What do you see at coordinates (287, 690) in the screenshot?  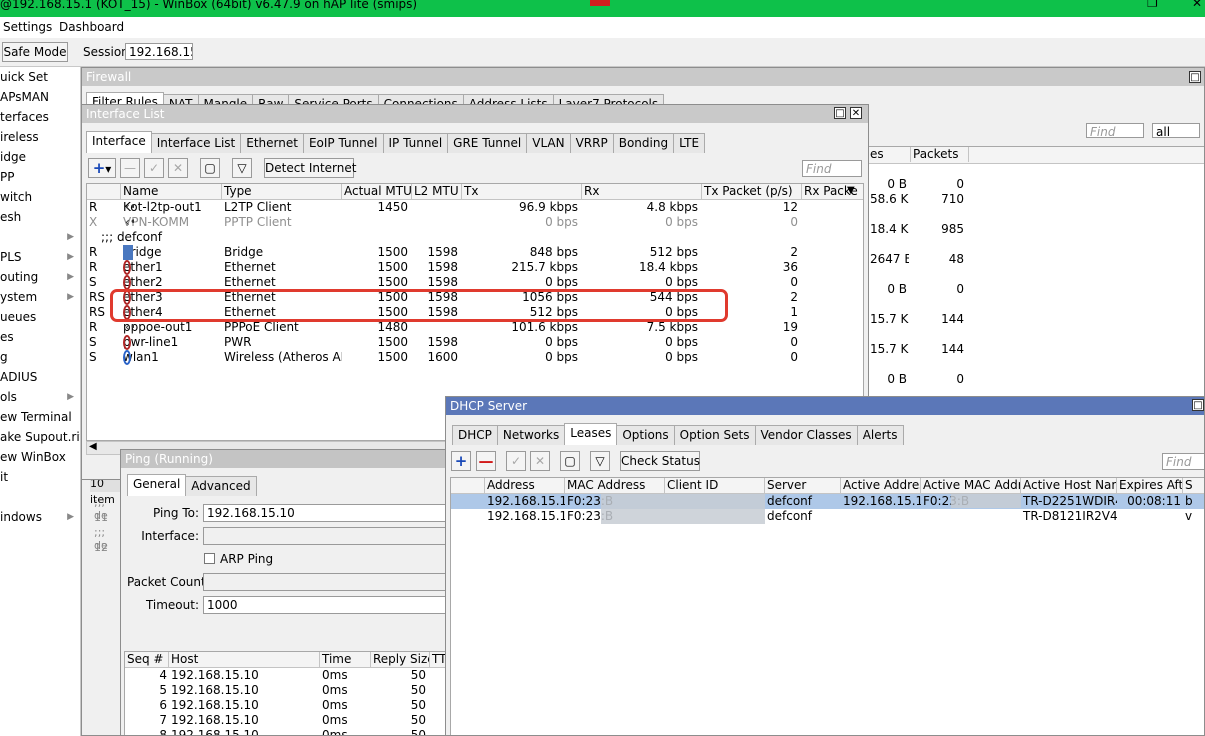 I see `ping-result-row: 5 192.168.15.10 0ms 50` at bounding box center [287, 690].